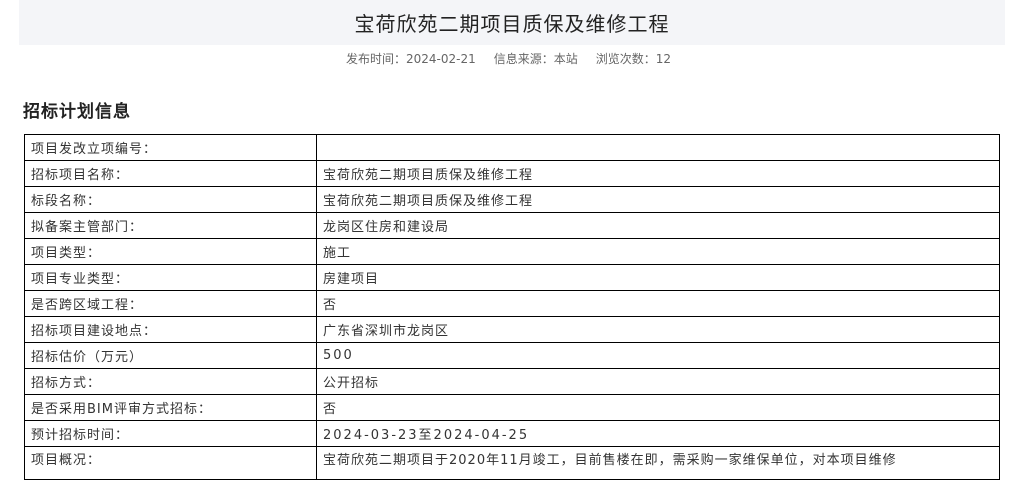 Image resolution: width=1017 pixels, height=480 pixels. I want to click on row-label: 招标估价（万元）, so click(170, 355).